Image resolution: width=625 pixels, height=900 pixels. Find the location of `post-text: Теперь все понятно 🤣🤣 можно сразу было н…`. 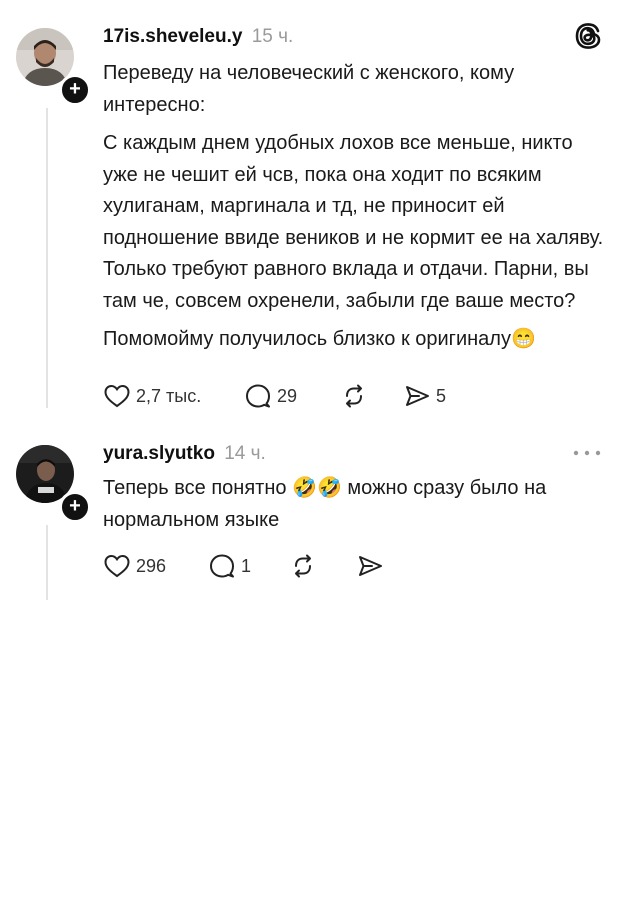

post-text: Теперь все понятно 🤣🤣 можно сразу было н… is located at coordinates (353, 508).